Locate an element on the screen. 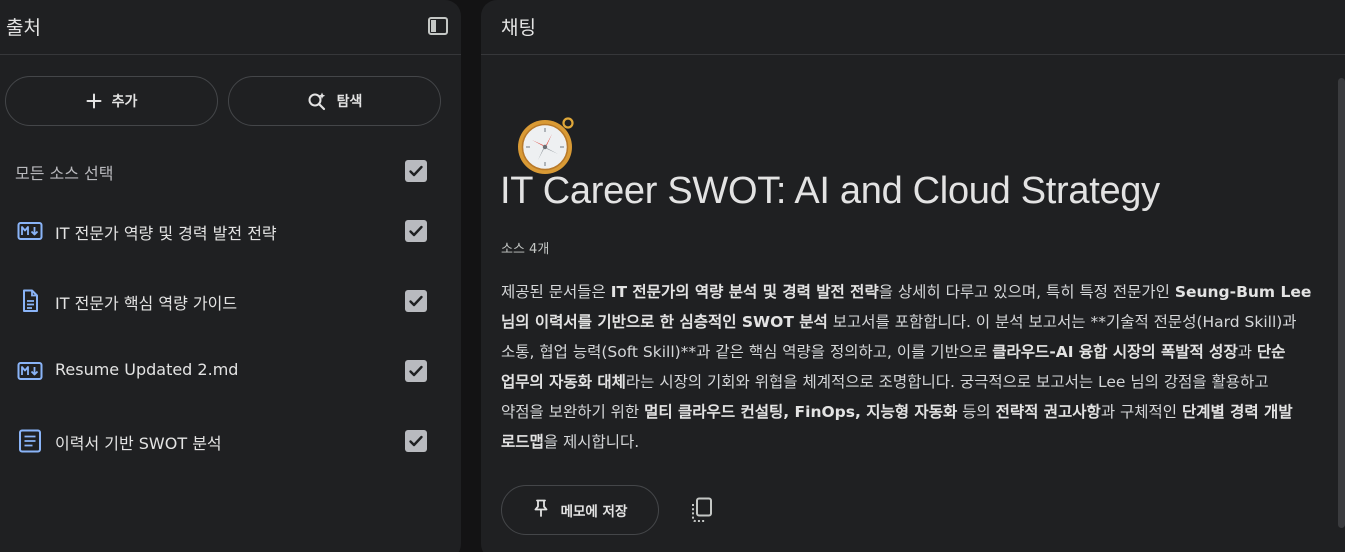 Image resolution: width=1345 pixels, height=552 pixels. plus-icon is located at coordinates (94, 101).